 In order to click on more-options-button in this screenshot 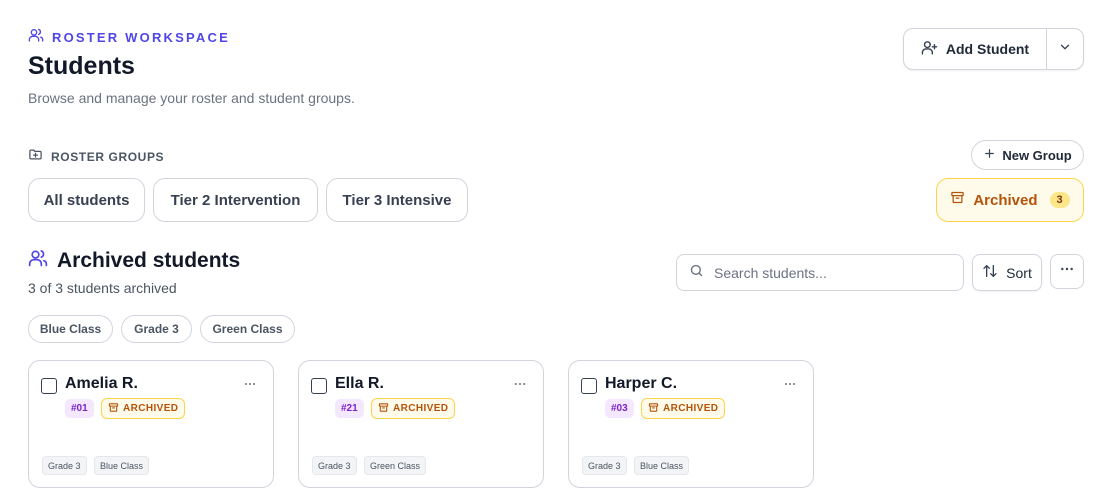, I will do `click(1067, 271)`.